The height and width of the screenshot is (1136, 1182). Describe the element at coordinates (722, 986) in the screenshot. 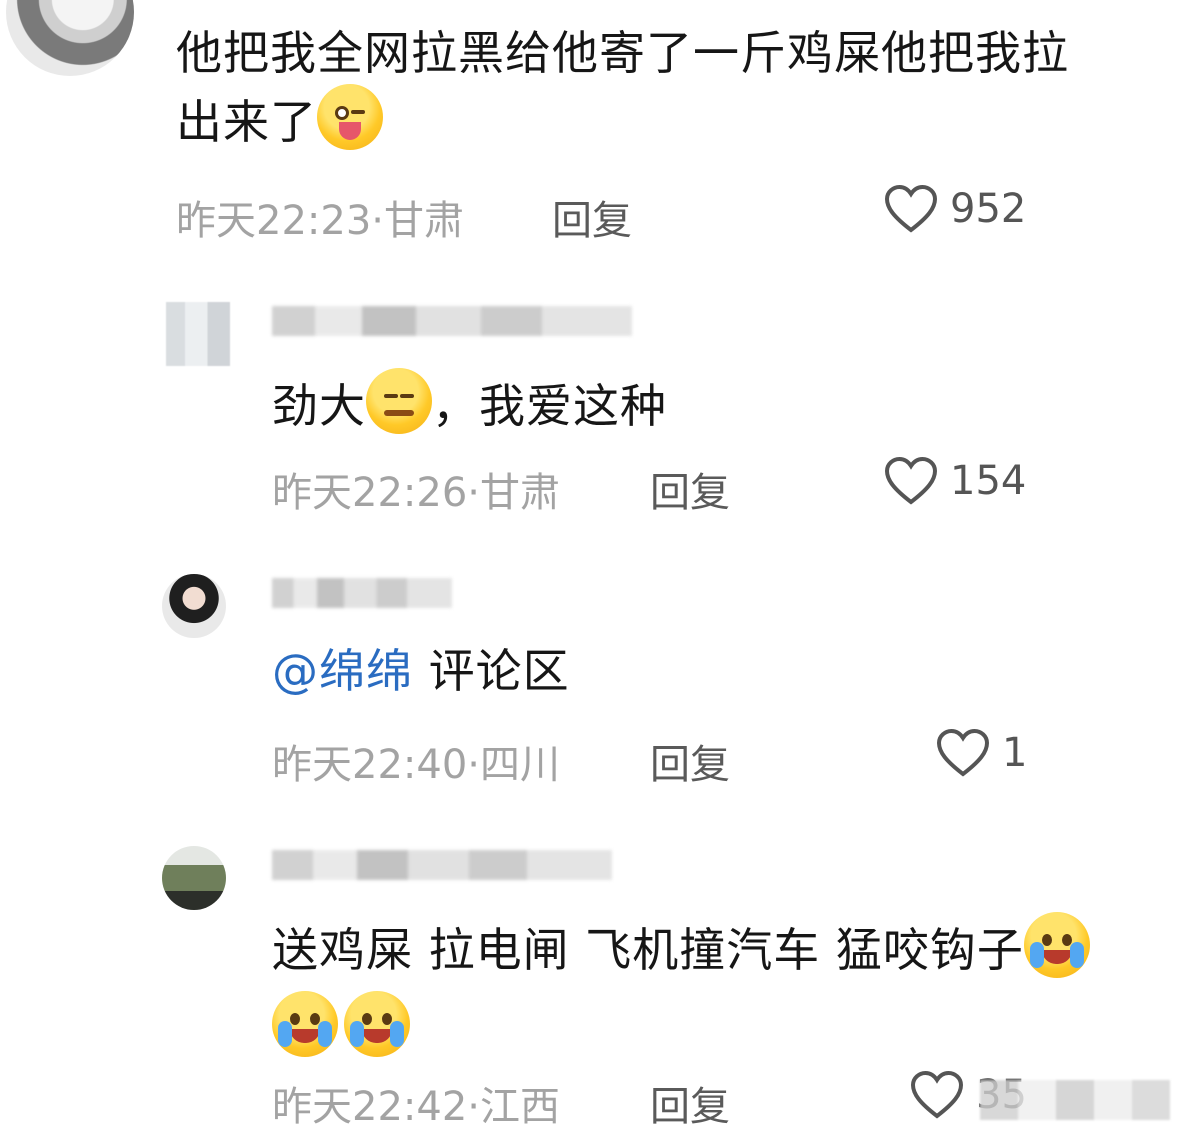

I see `comment-text: 送鸡屎 拉电闸 飞机撞汽车 猛咬钩子` at that location.